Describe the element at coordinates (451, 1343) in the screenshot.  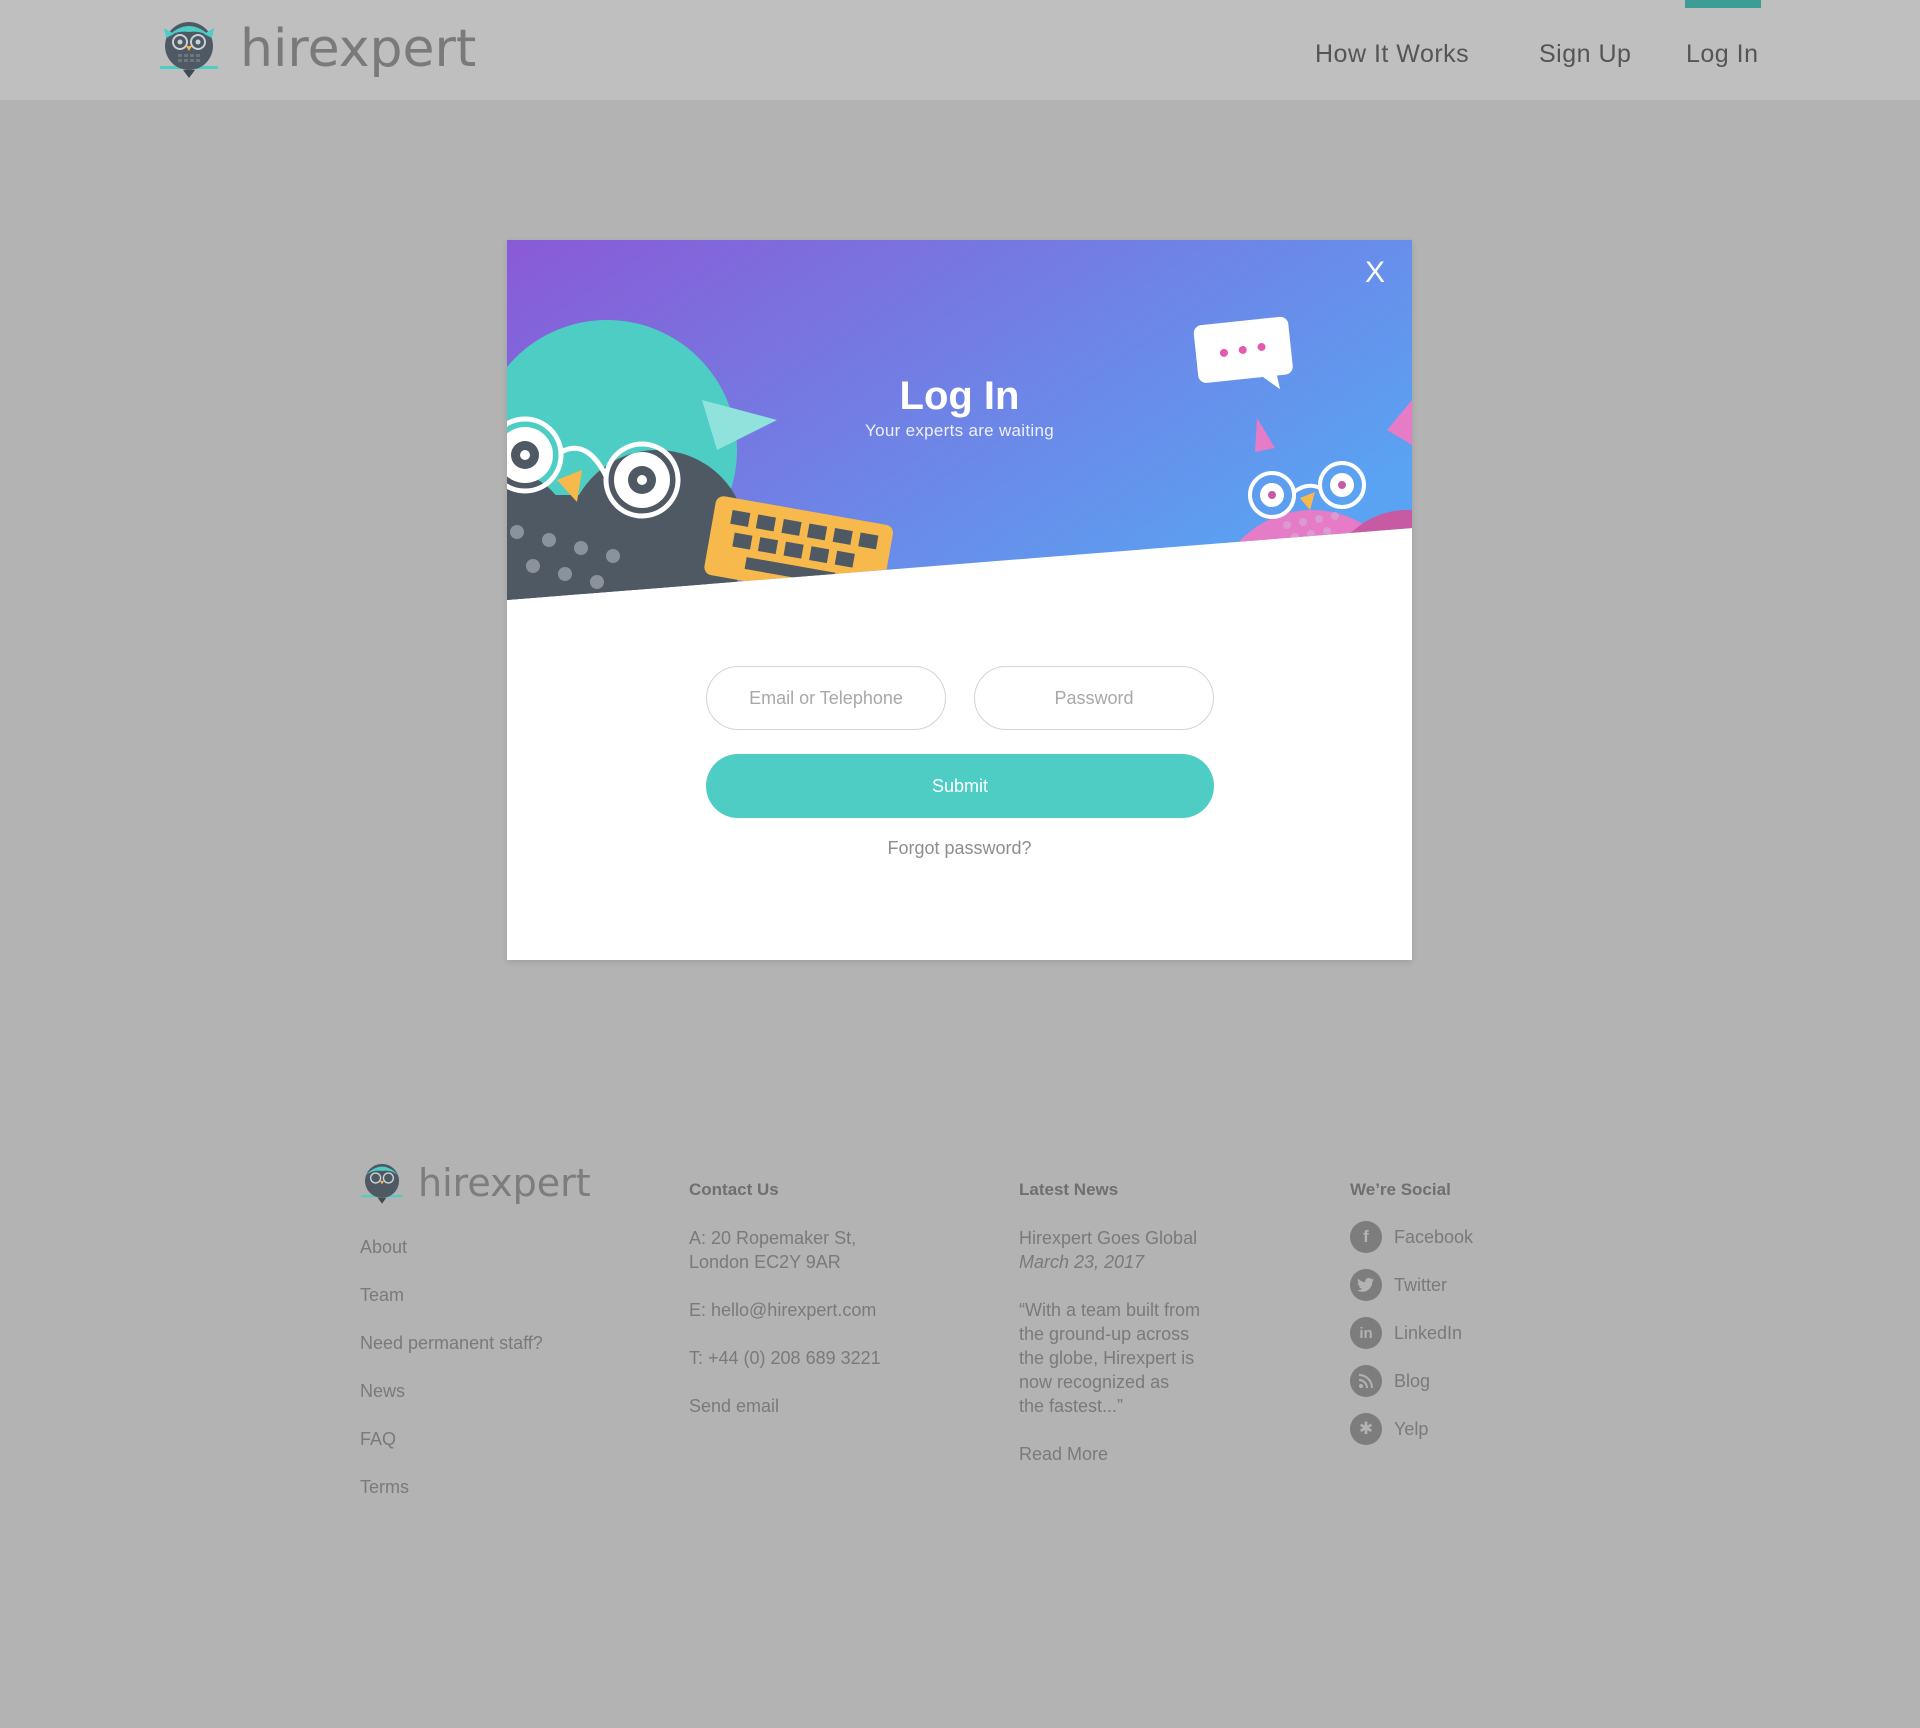
I see `footer-link-permanent-staff: Need permanent staff?` at that location.